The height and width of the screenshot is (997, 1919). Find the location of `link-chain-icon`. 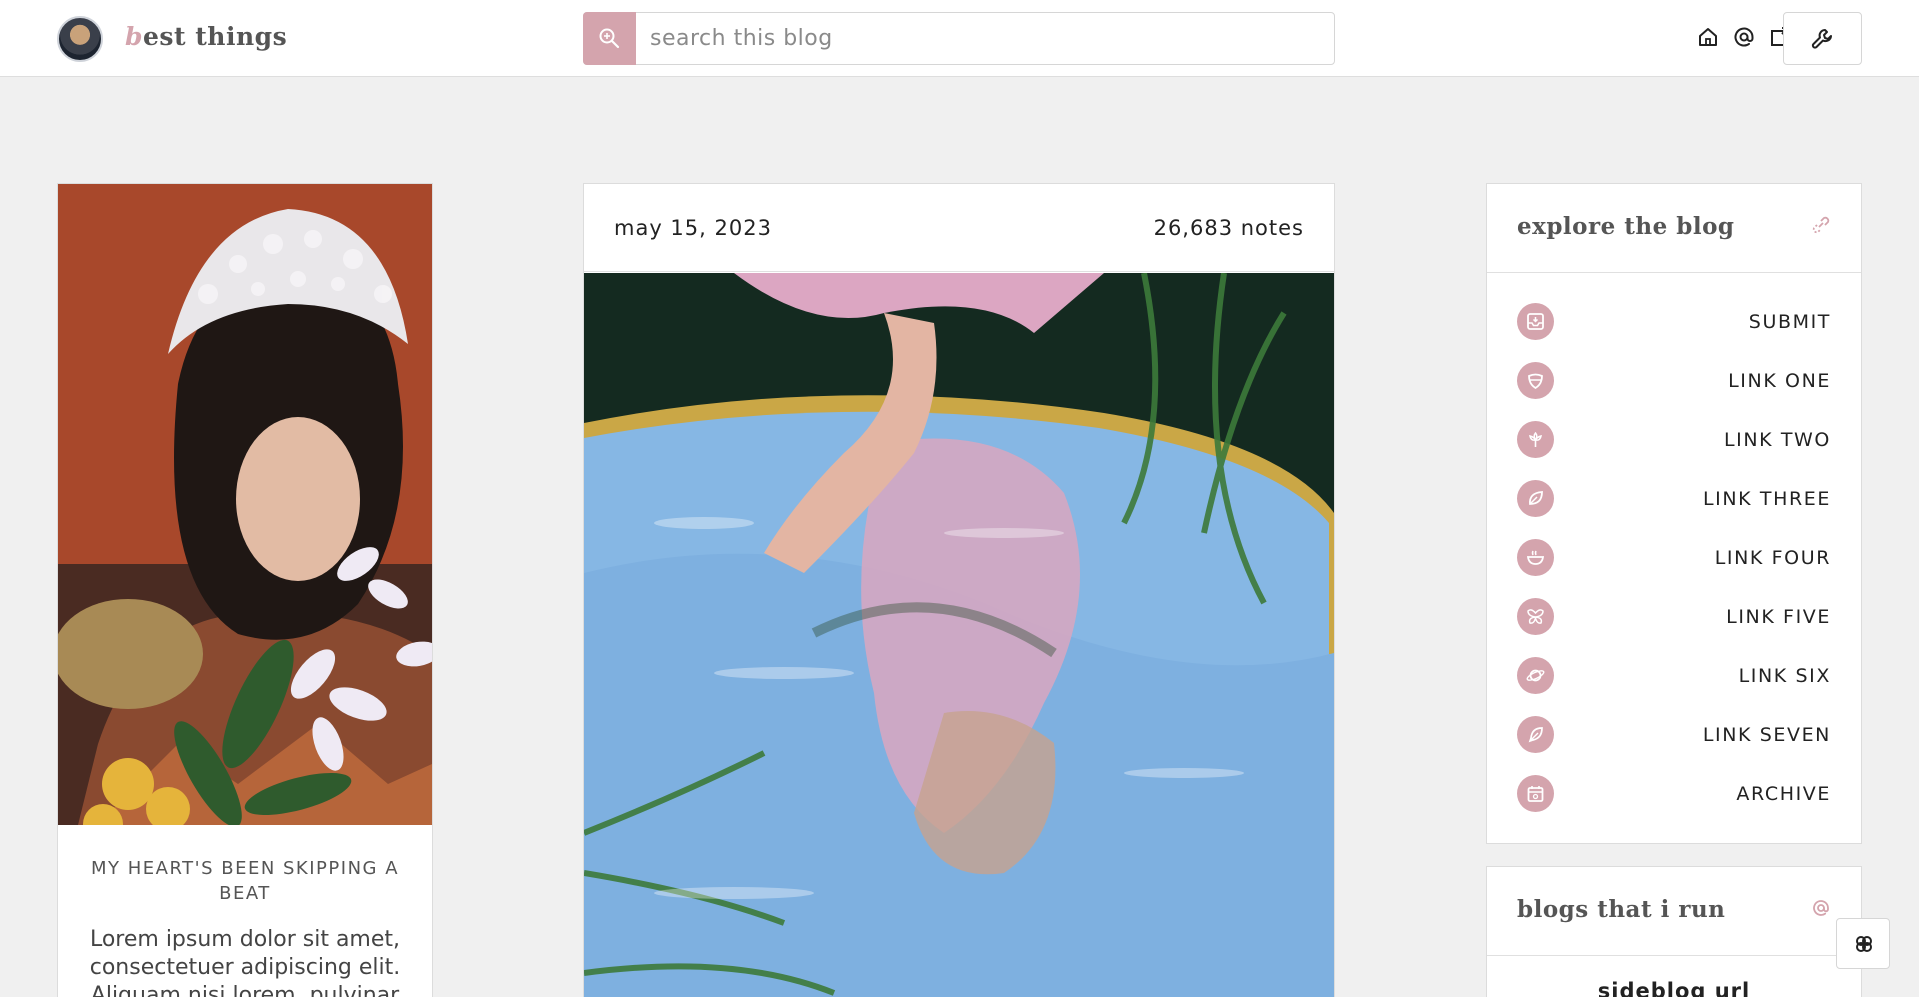

link-chain-icon is located at coordinates (1821, 225).